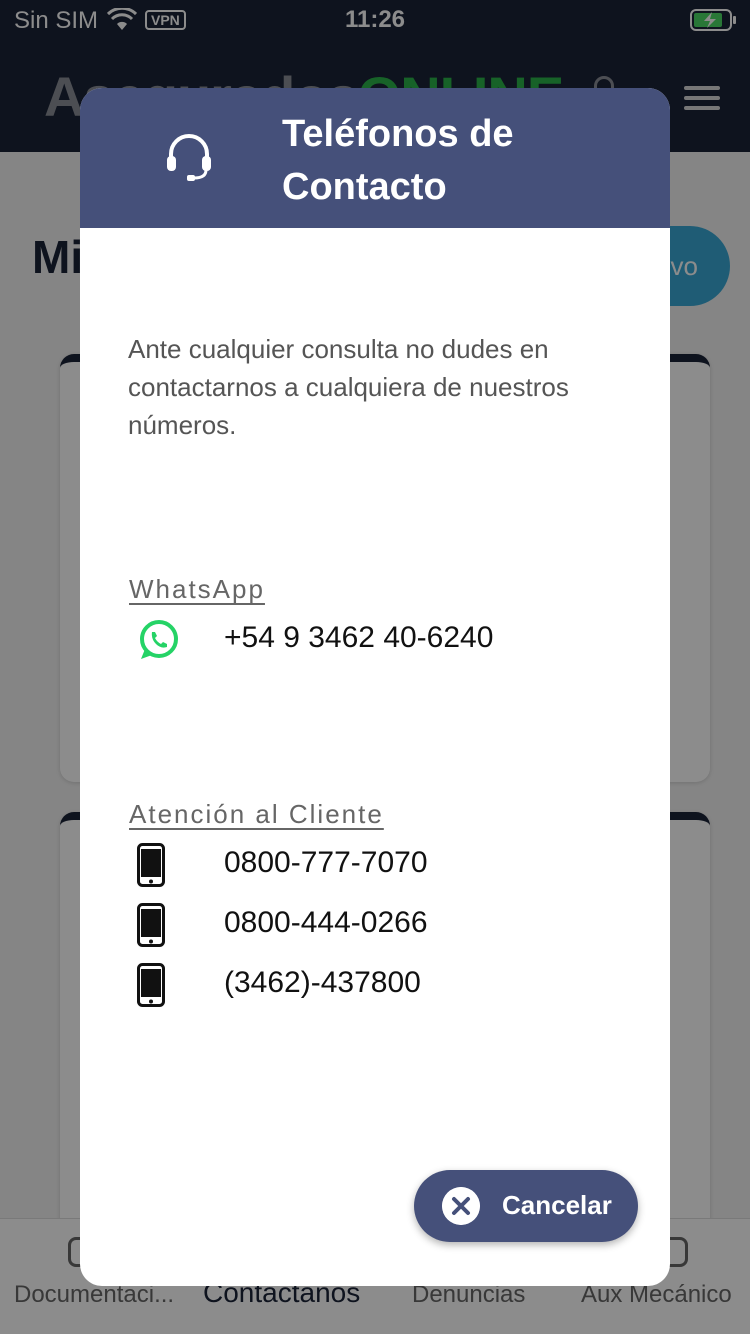 This screenshot has width=750, height=1334. I want to click on close-icon, so click(461, 1206).